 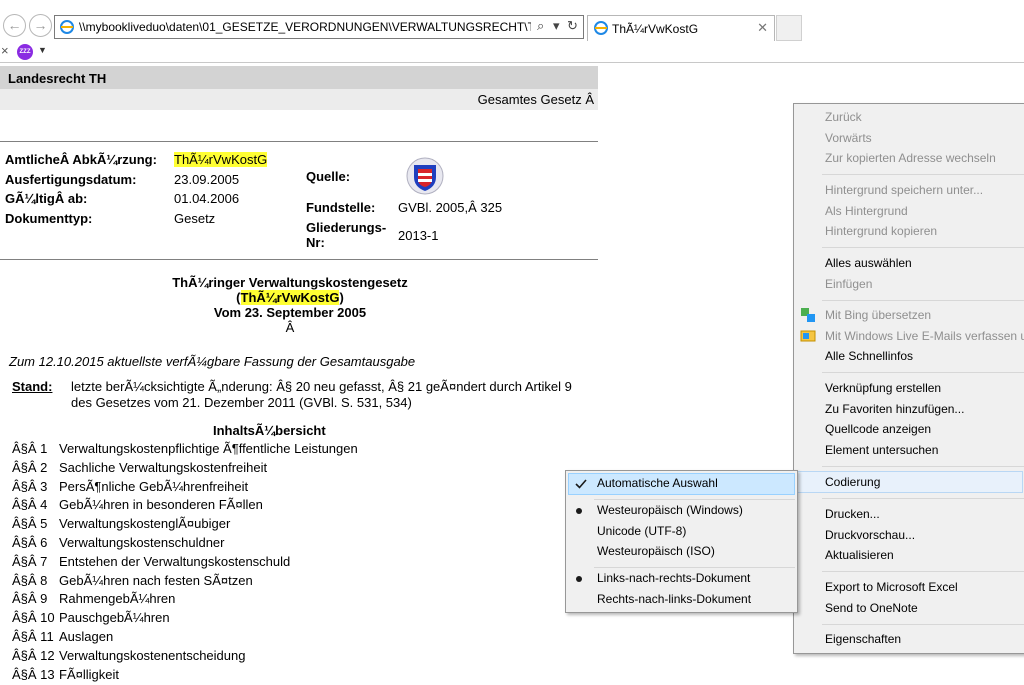 I want to click on toc-item: Â§Â 10 PauschgebÃ¼hren, so click(x=185, y=619).